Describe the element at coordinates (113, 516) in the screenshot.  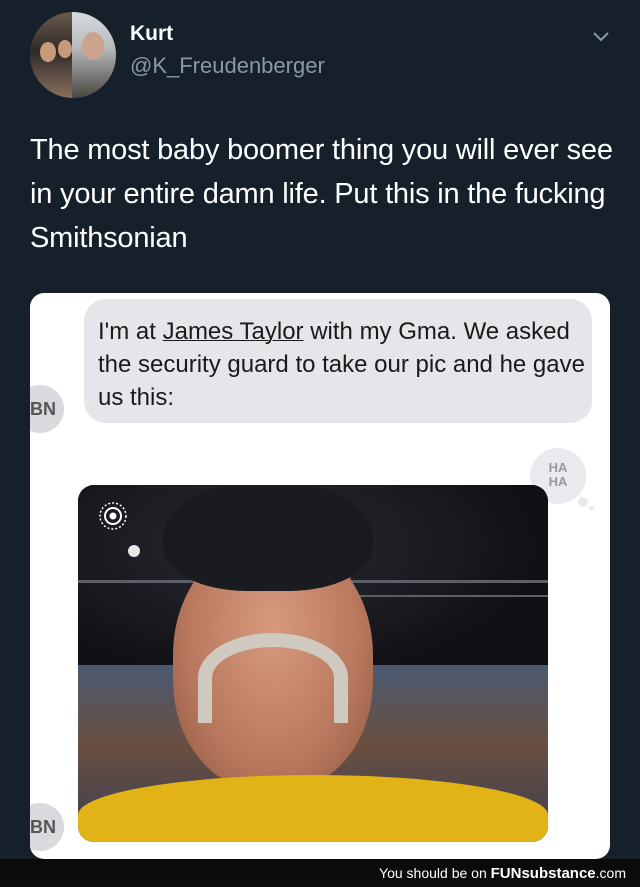
I see `live-photo-icon` at that location.